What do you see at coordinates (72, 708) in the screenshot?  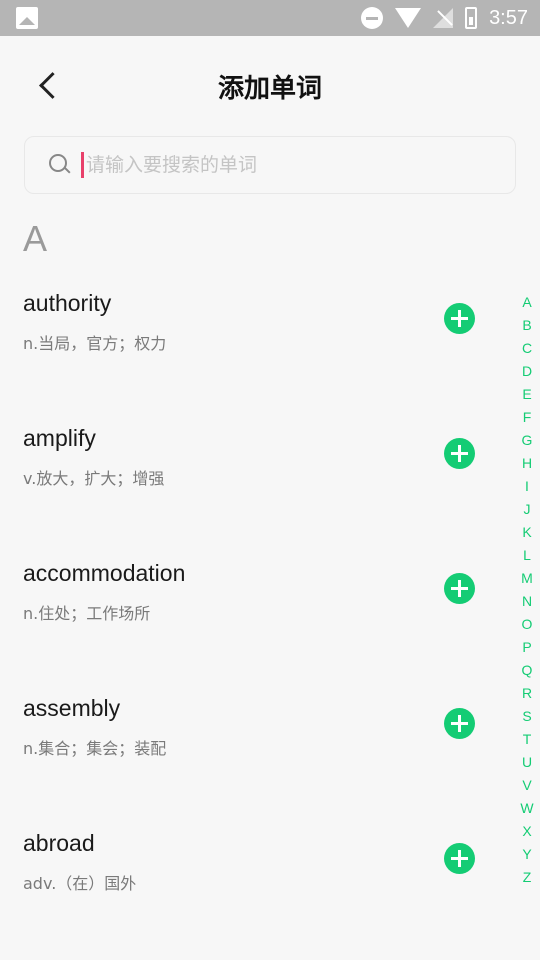 I see `word-text: assembly` at bounding box center [72, 708].